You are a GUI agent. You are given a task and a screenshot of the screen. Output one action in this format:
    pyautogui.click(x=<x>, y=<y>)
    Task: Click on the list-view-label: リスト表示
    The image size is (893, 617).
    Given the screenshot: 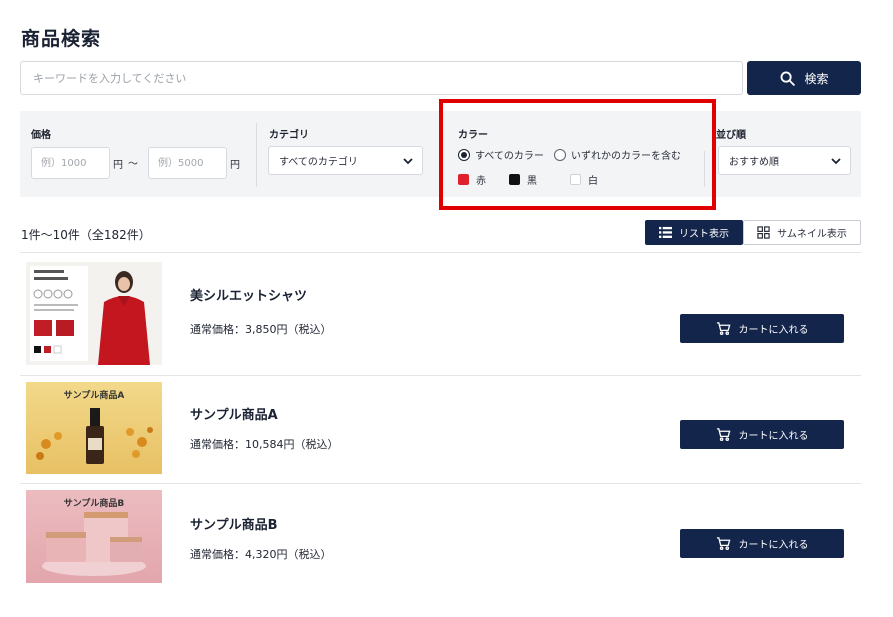 What is the action you would take?
    pyautogui.click(x=704, y=234)
    